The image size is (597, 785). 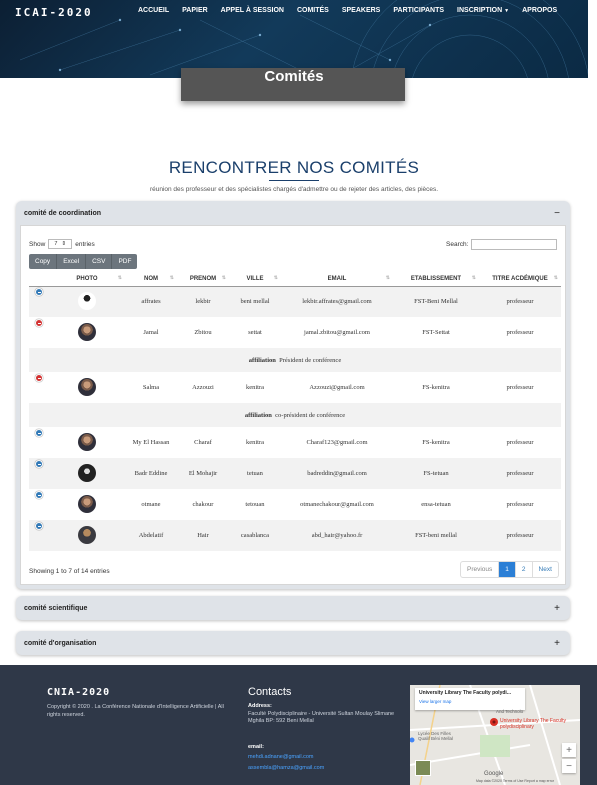 I want to click on satellite-toggle, so click(x=423, y=768).